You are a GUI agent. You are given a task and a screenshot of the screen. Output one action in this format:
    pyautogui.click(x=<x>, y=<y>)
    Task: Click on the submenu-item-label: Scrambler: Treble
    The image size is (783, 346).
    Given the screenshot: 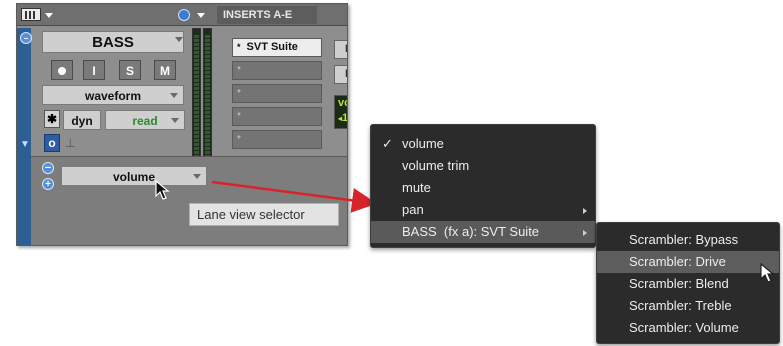 What is the action you would take?
    pyautogui.click(x=680, y=305)
    